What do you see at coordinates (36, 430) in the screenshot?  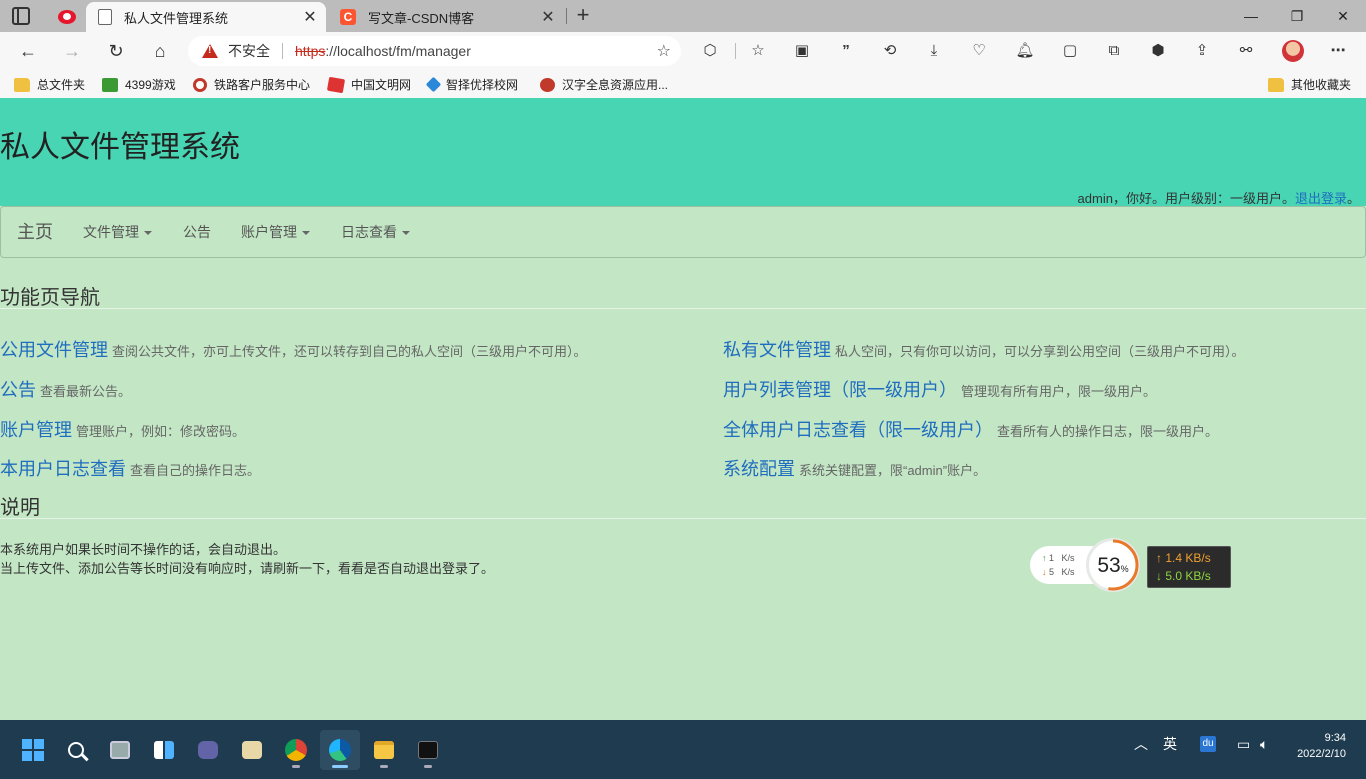 I see `link-title: 账户管理` at bounding box center [36, 430].